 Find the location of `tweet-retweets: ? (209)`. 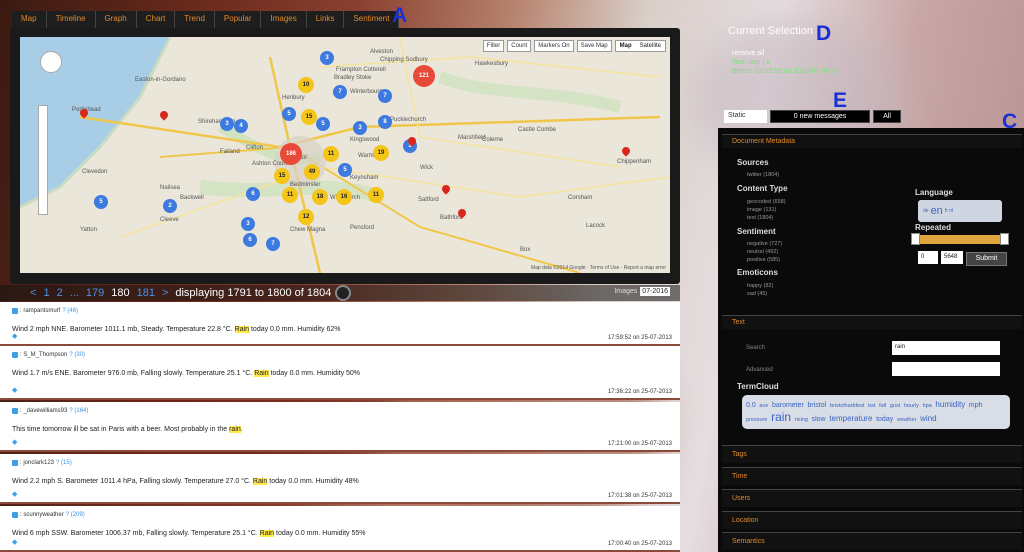

tweet-retweets: ? (209) is located at coordinates (75, 515).